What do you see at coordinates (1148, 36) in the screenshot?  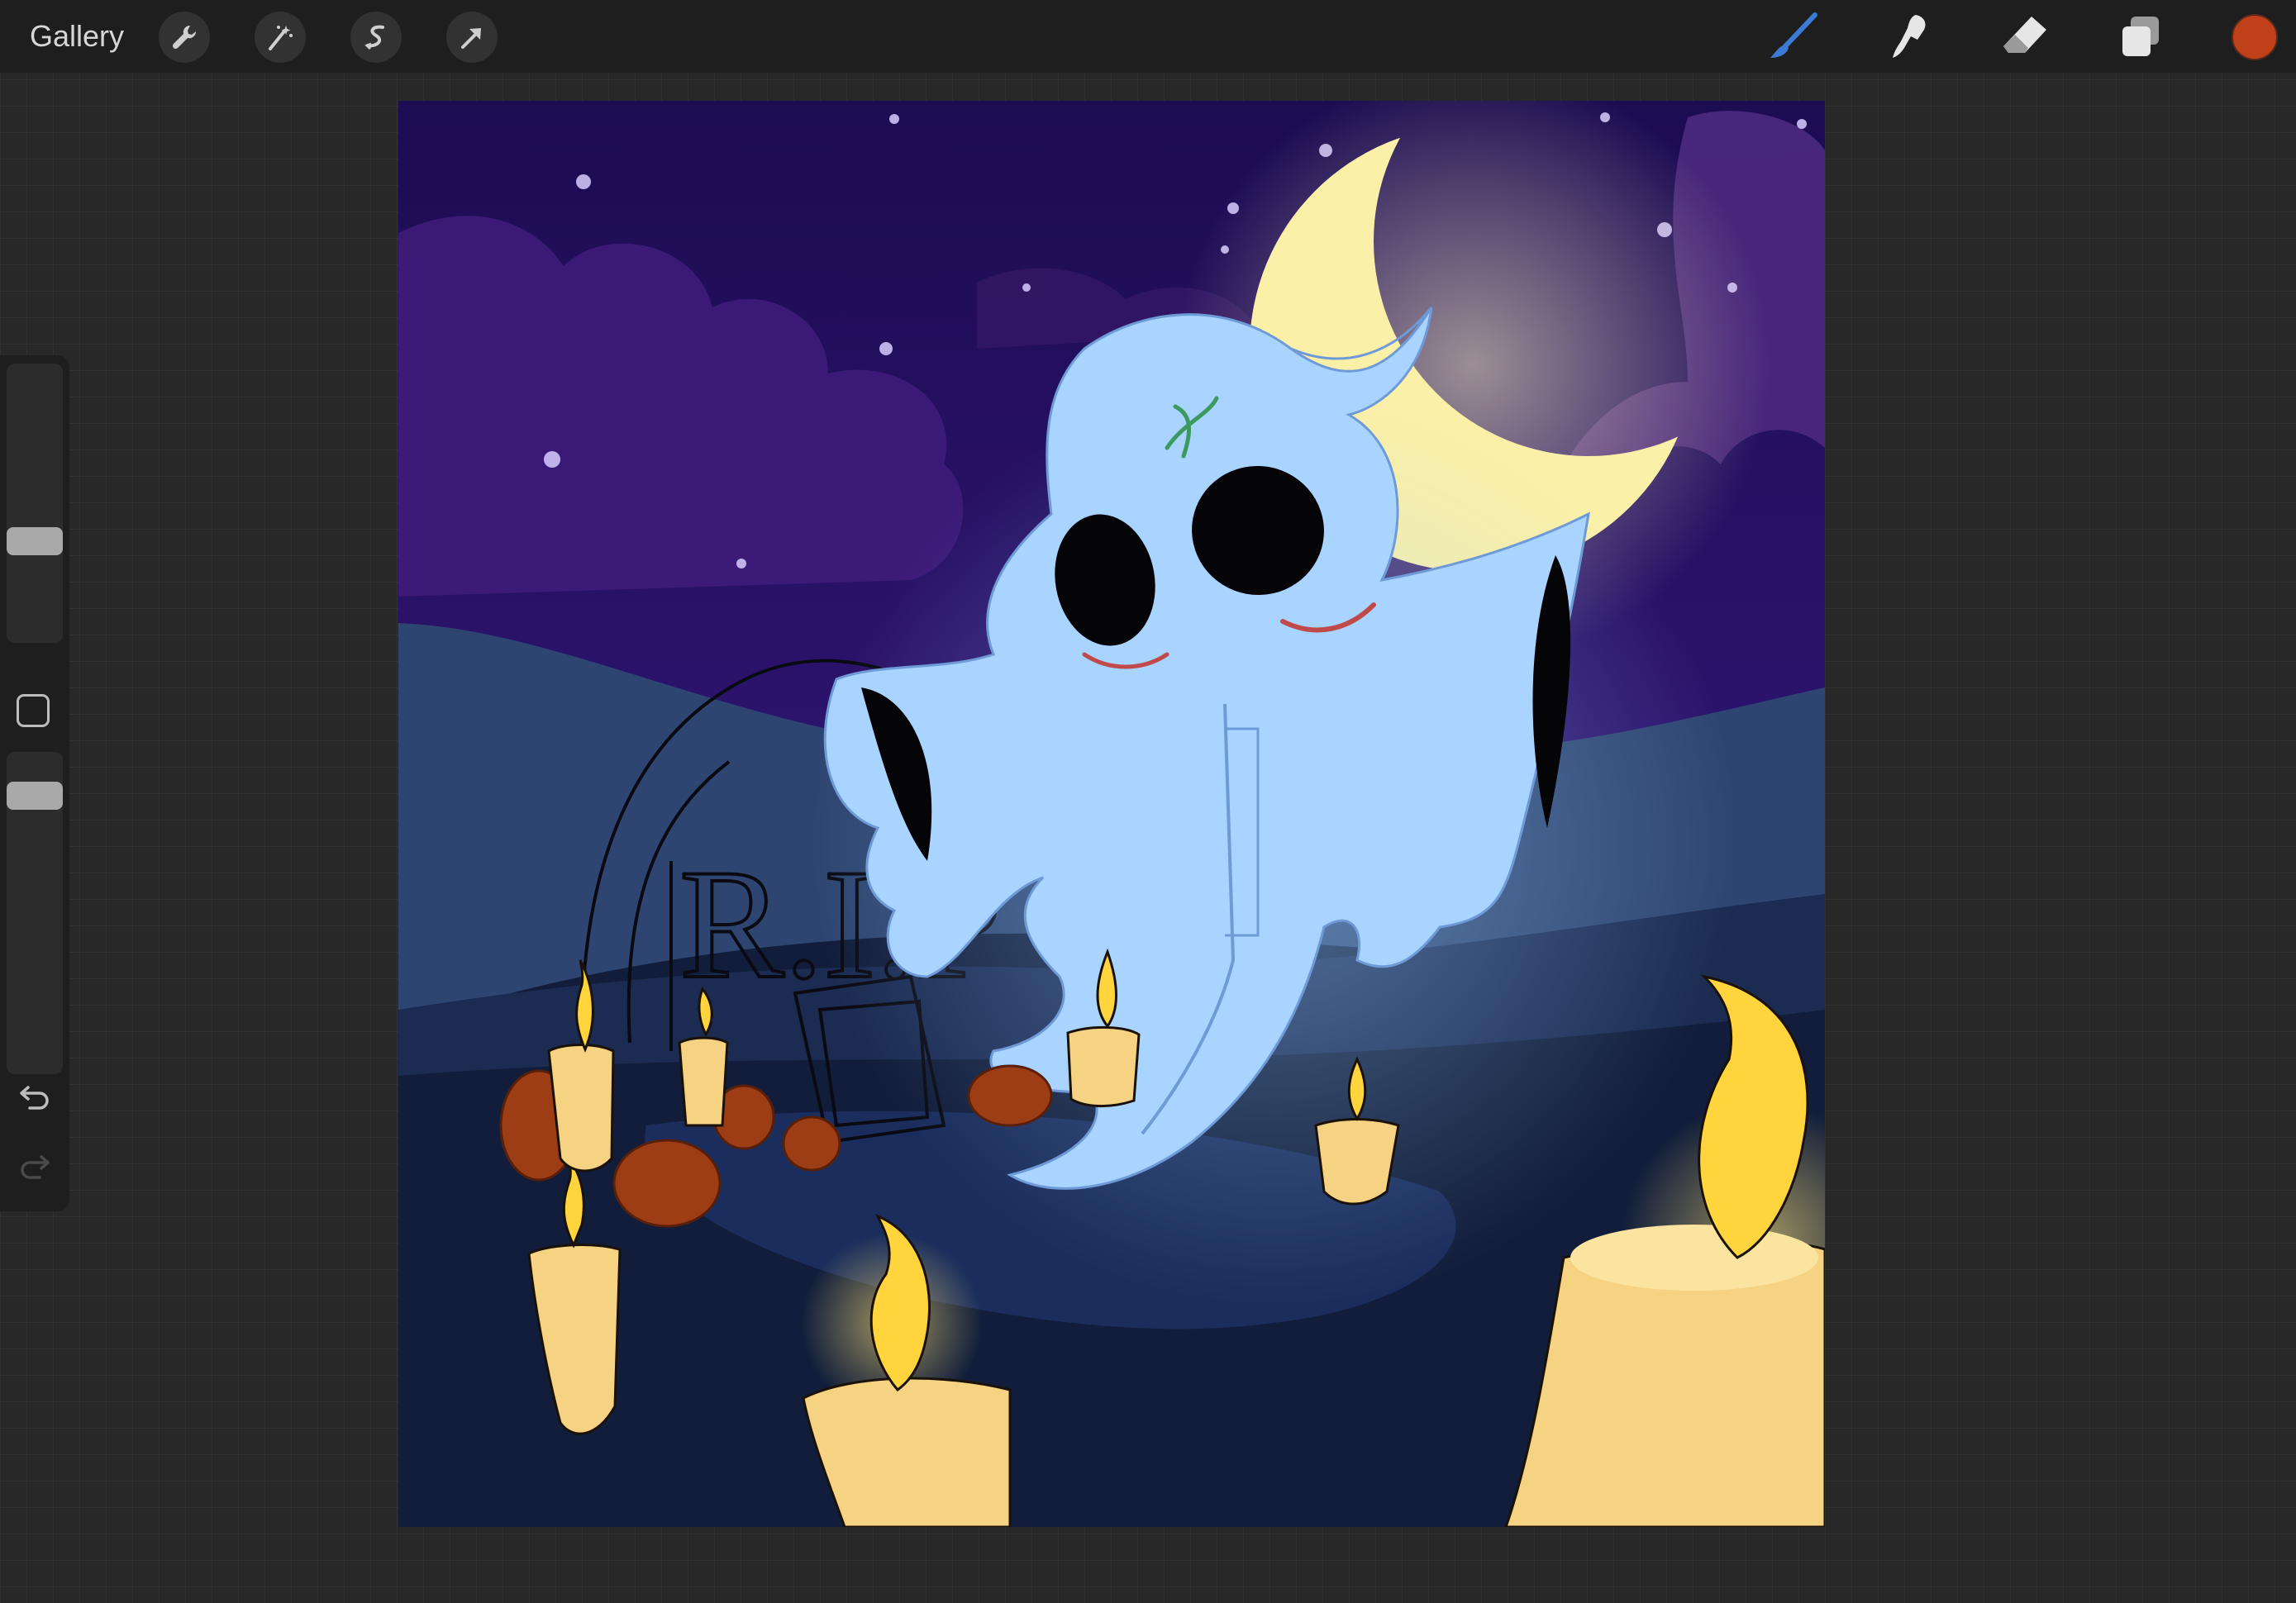 I see `top-toolbar: Gallery` at bounding box center [1148, 36].